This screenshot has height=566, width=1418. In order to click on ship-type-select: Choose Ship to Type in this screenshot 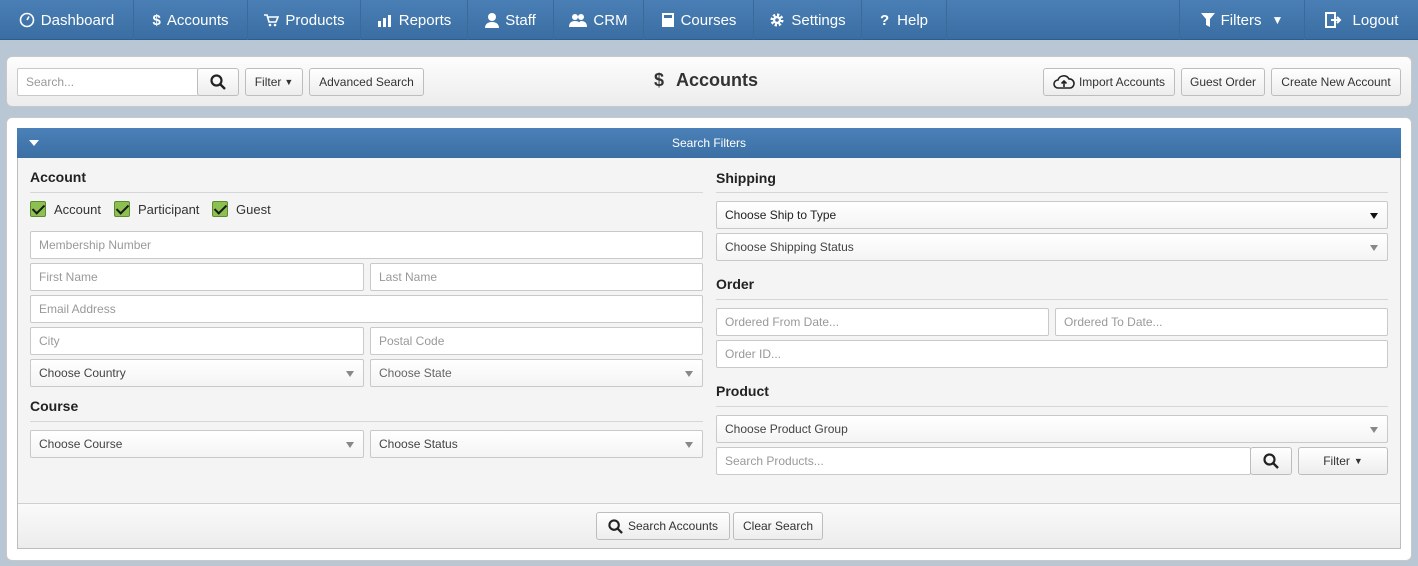, I will do `click(1052, 215)`.